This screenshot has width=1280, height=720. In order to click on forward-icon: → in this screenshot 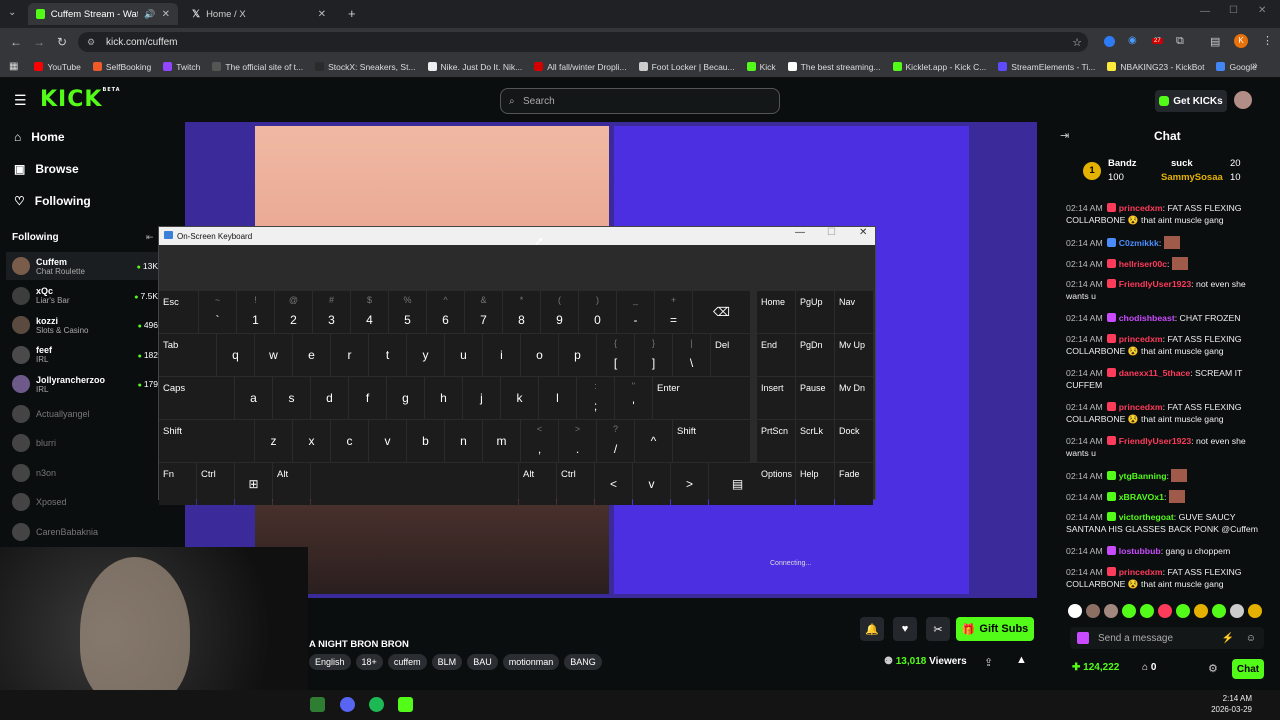, I will do `click(39, 42)`.